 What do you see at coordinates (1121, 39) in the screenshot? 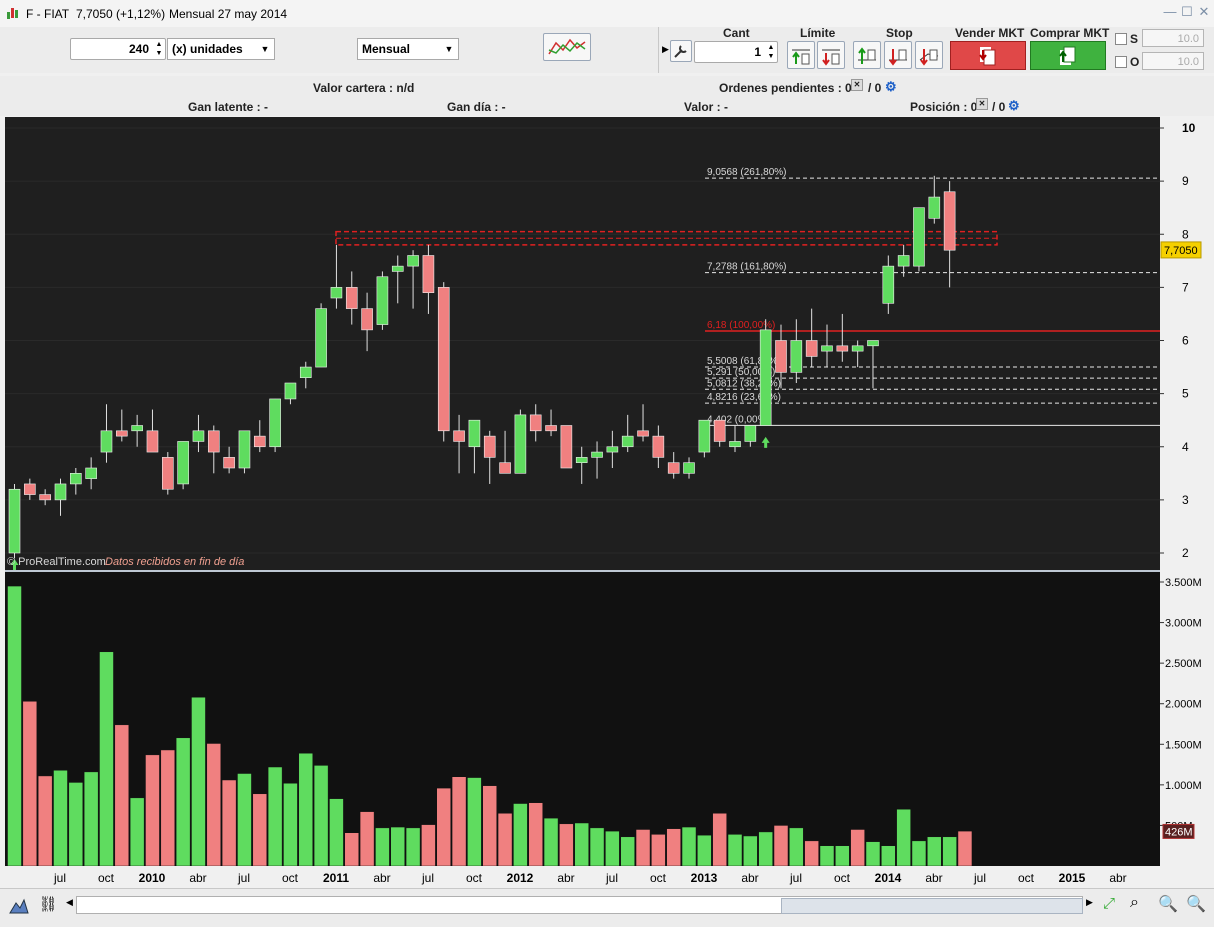
I see `s-checkbox` at bounding box center [1121, 39].